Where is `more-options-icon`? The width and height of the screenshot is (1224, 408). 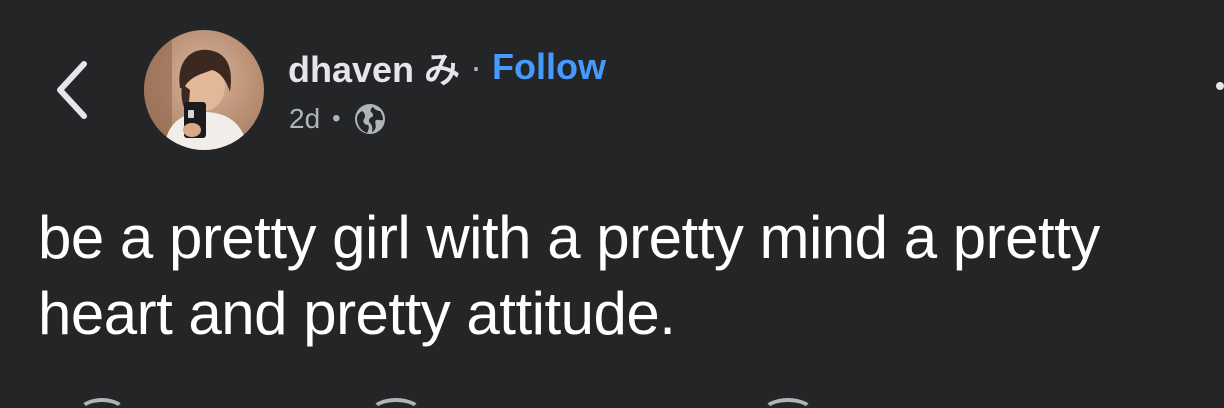
more-options-icon is located at coordinates (1216, 94).